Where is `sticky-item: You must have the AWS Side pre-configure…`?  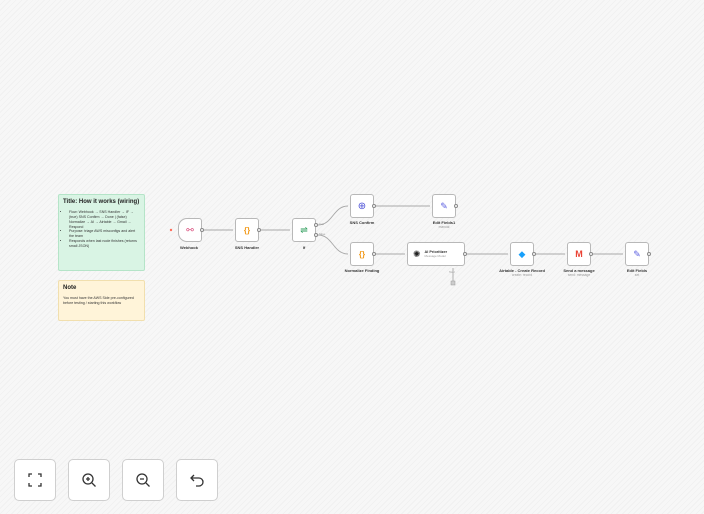
sticky-item: You must have the AWS Side pre-configure… is located at coordinates (98, 300).